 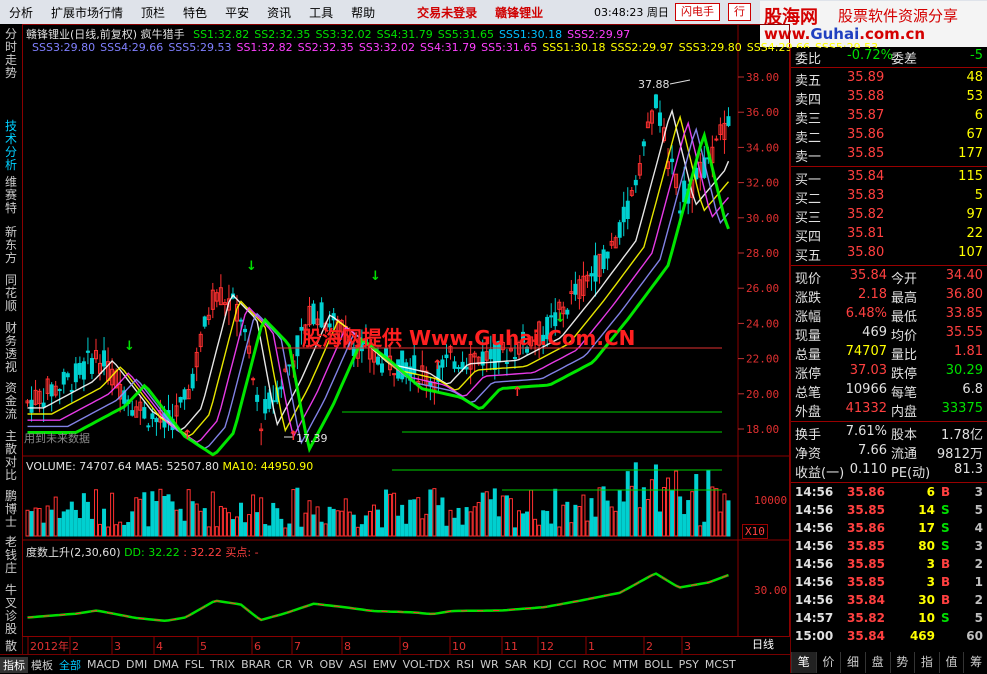 What do you see at coordinates (465, 664) in the screenshot?
I see `indicator-tab-rsi: RSI` at bounding box center [465, 664].